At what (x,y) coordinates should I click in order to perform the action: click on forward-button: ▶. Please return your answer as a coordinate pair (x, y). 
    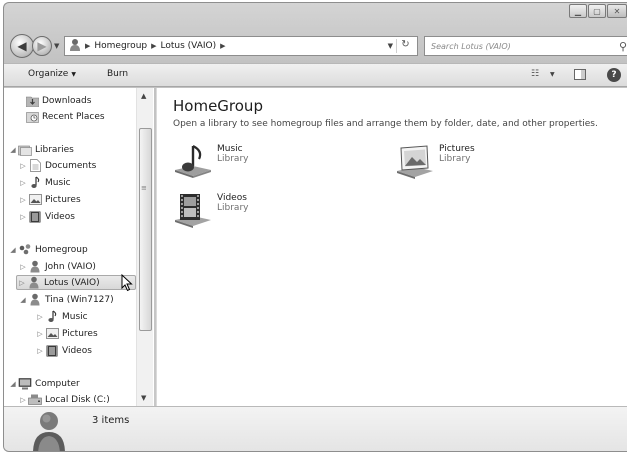
    Looking at the image, I should click on (42, 46).